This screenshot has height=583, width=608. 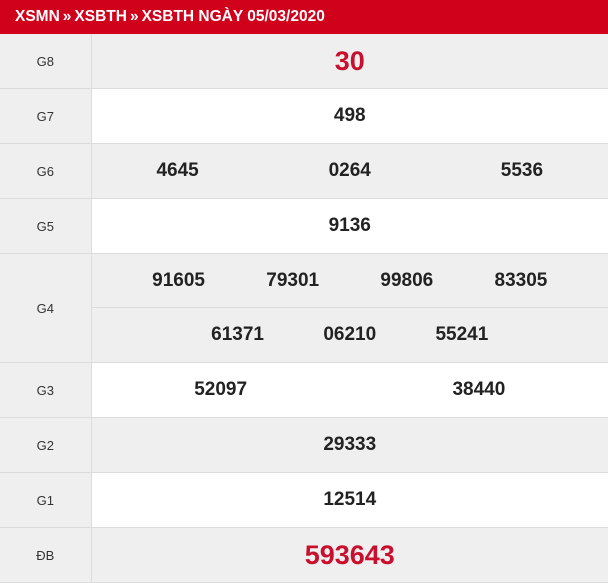 I want to click on prize-label: G7, so click(x=46, y=116).